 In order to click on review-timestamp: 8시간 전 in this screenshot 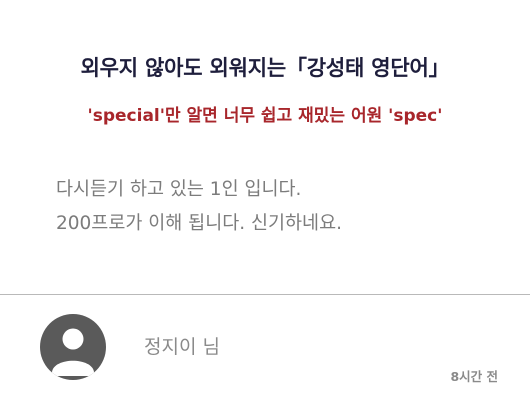, I will do `click(474, 376)`.